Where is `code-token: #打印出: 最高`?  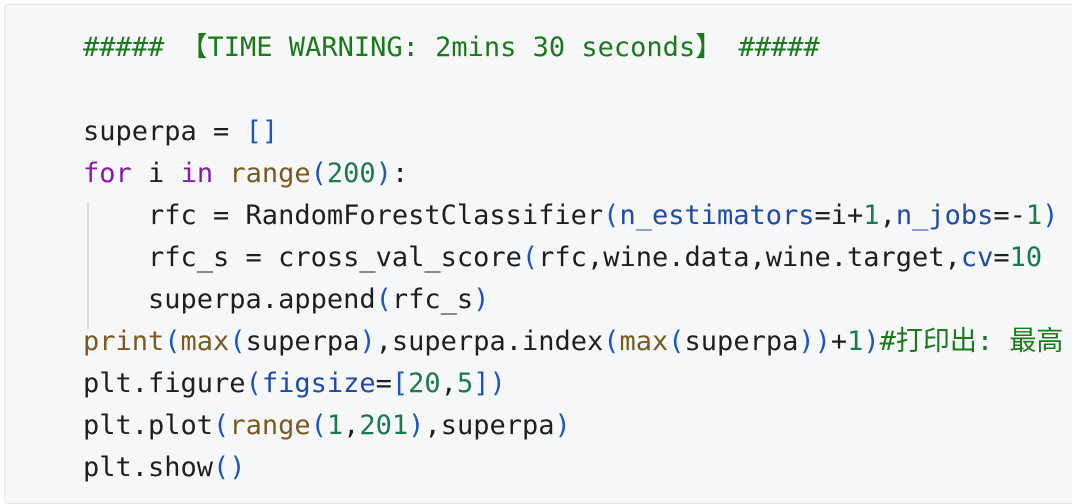
code-token: #打印出: 最高 is located at coordinates (971, 341).